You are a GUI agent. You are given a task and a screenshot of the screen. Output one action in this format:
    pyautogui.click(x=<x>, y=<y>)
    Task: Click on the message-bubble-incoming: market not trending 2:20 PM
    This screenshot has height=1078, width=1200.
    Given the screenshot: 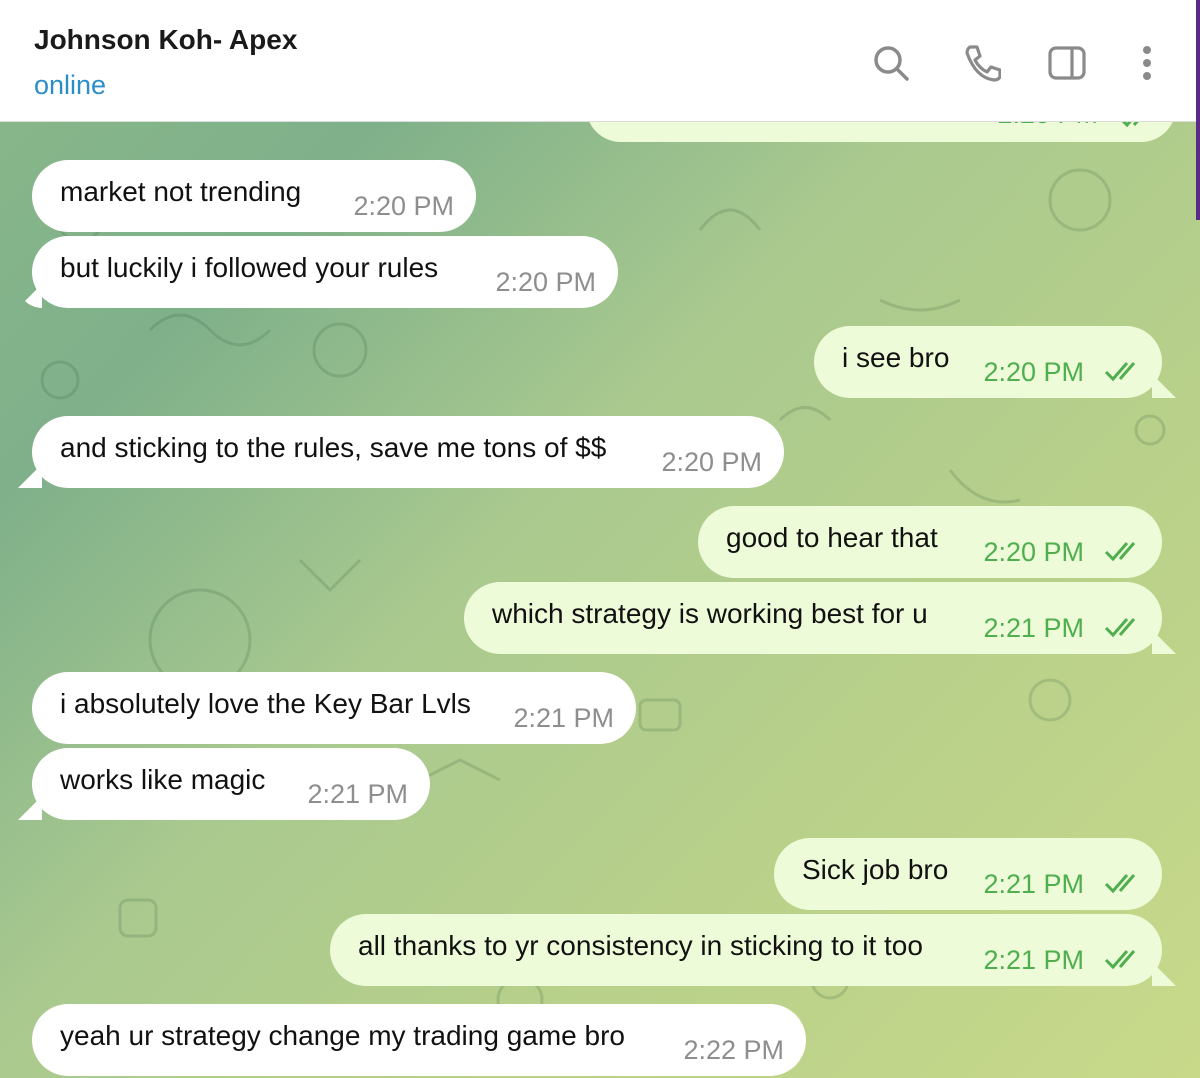 What is the action you would take?
    pyautogui.click(x=254, y=196)
    